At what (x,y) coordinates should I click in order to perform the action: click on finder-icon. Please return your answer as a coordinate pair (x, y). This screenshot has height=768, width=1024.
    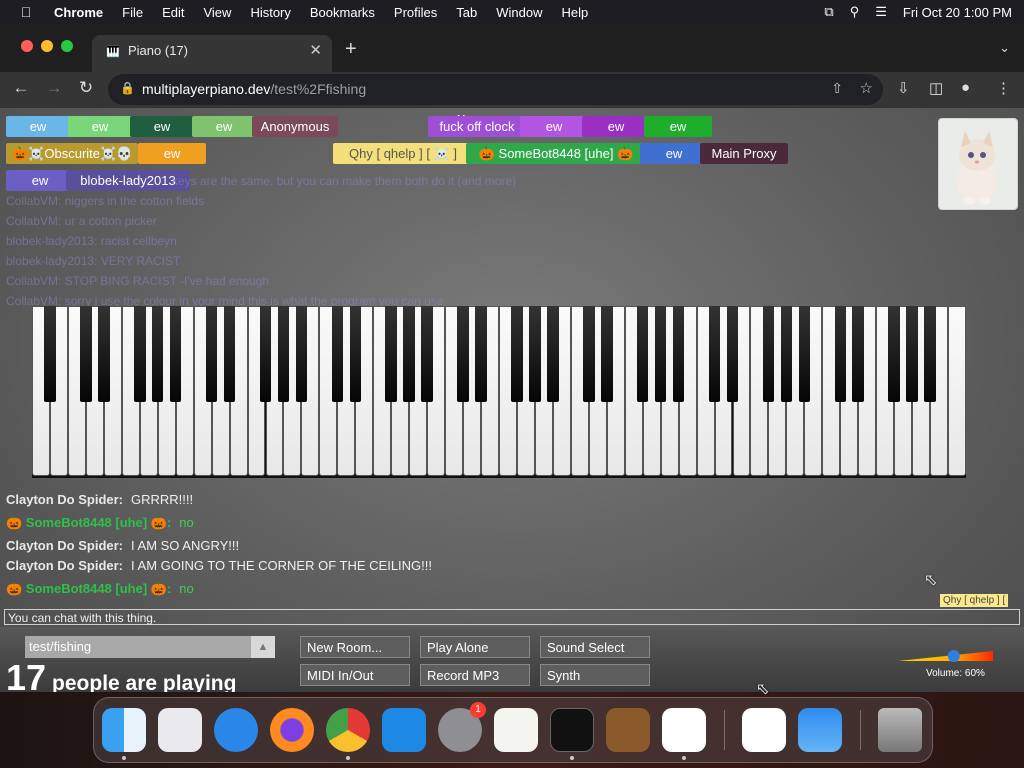
    Looking at the image, I should click on (124, 730).